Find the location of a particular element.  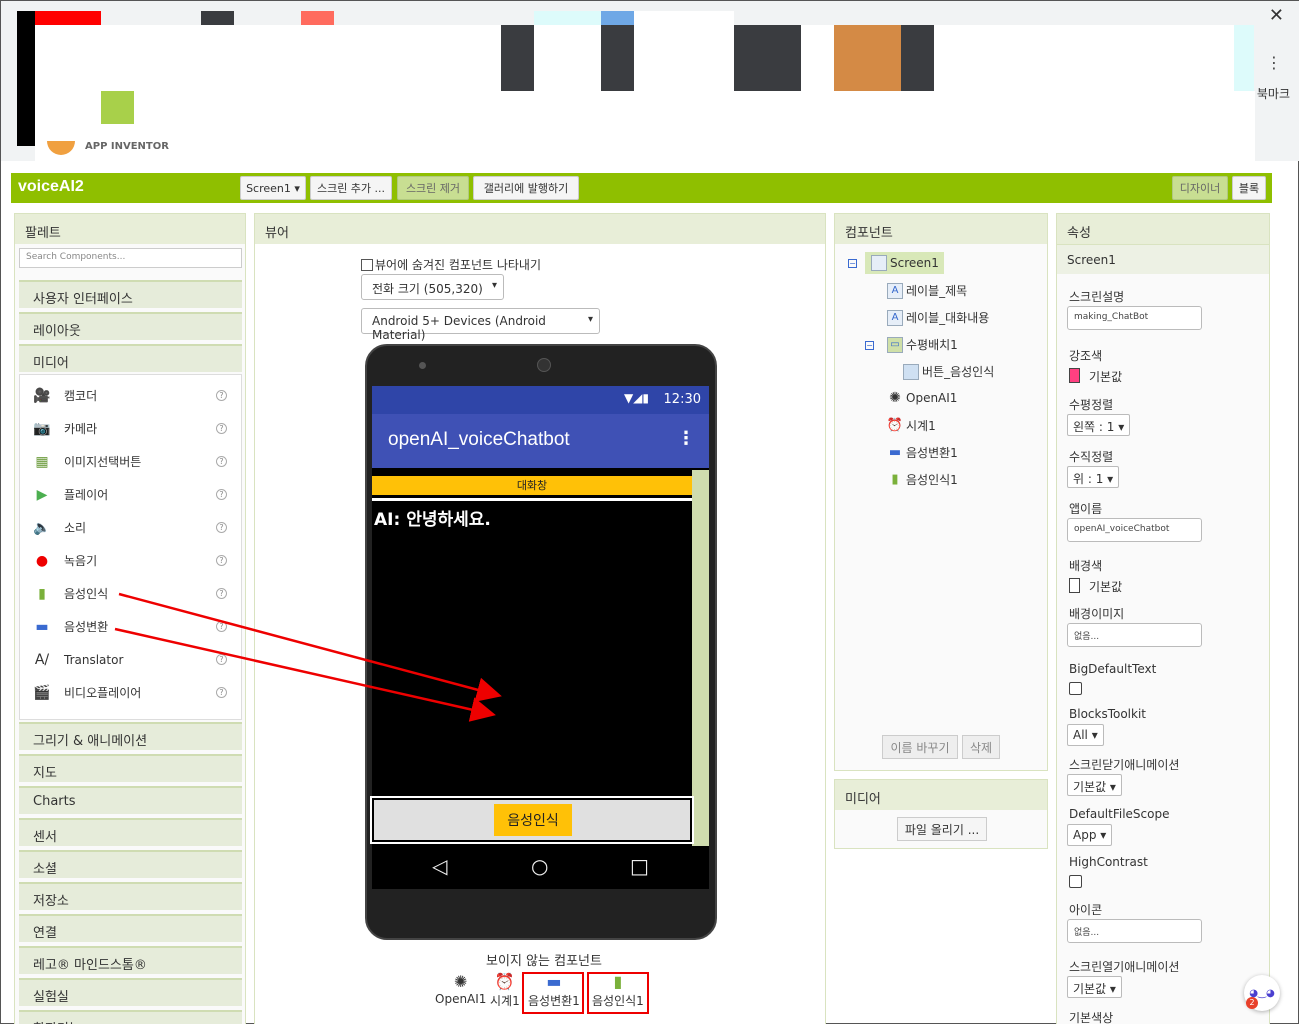

palette-item-player: ▶ 플레이어 ? is located at coordinates (130, 494).